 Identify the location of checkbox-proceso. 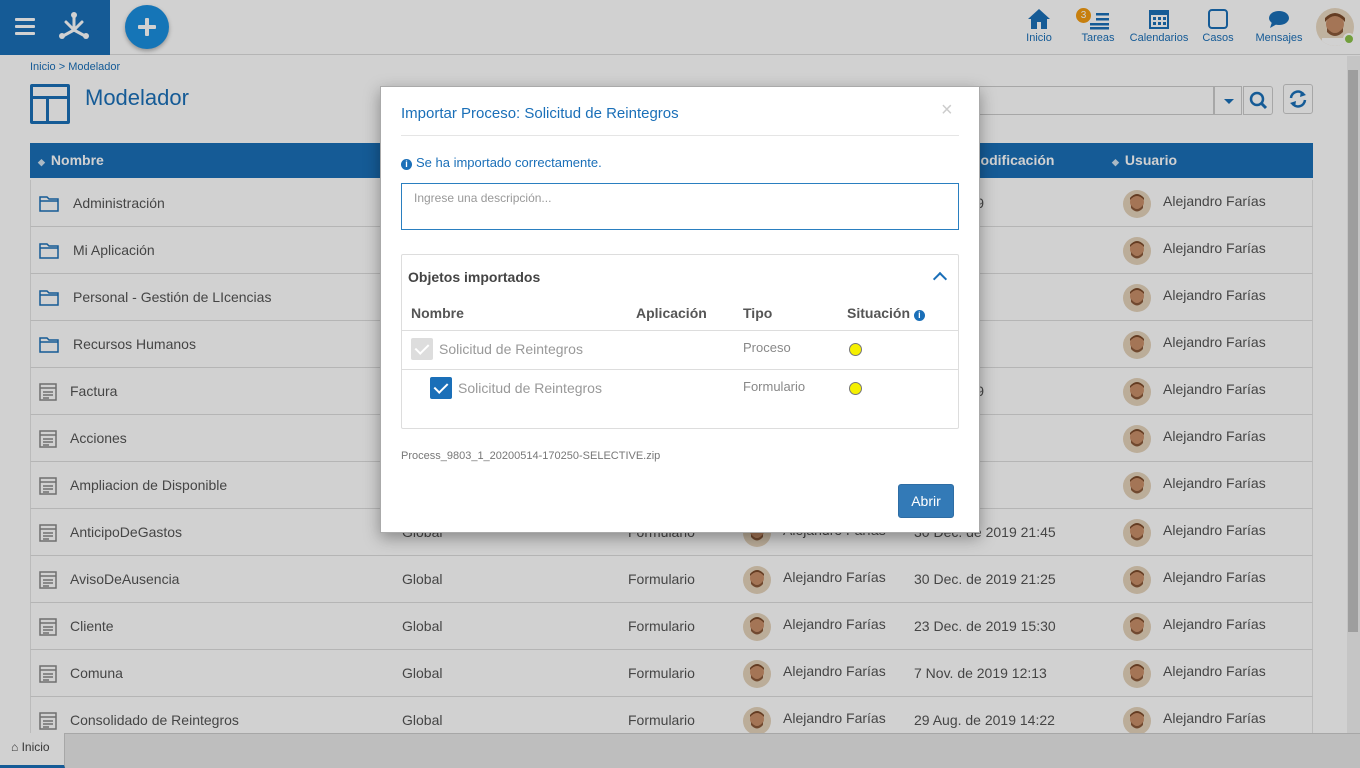
(422, 349).